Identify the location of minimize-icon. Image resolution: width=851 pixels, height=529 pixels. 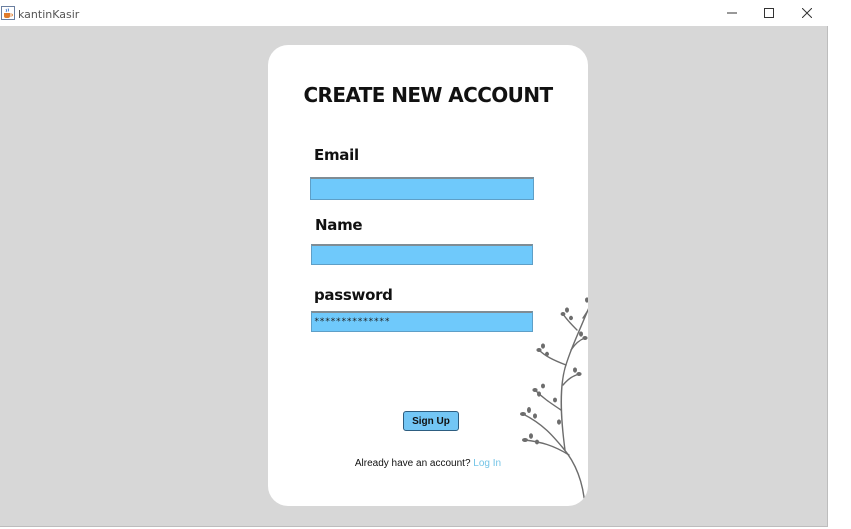
(732, 13).